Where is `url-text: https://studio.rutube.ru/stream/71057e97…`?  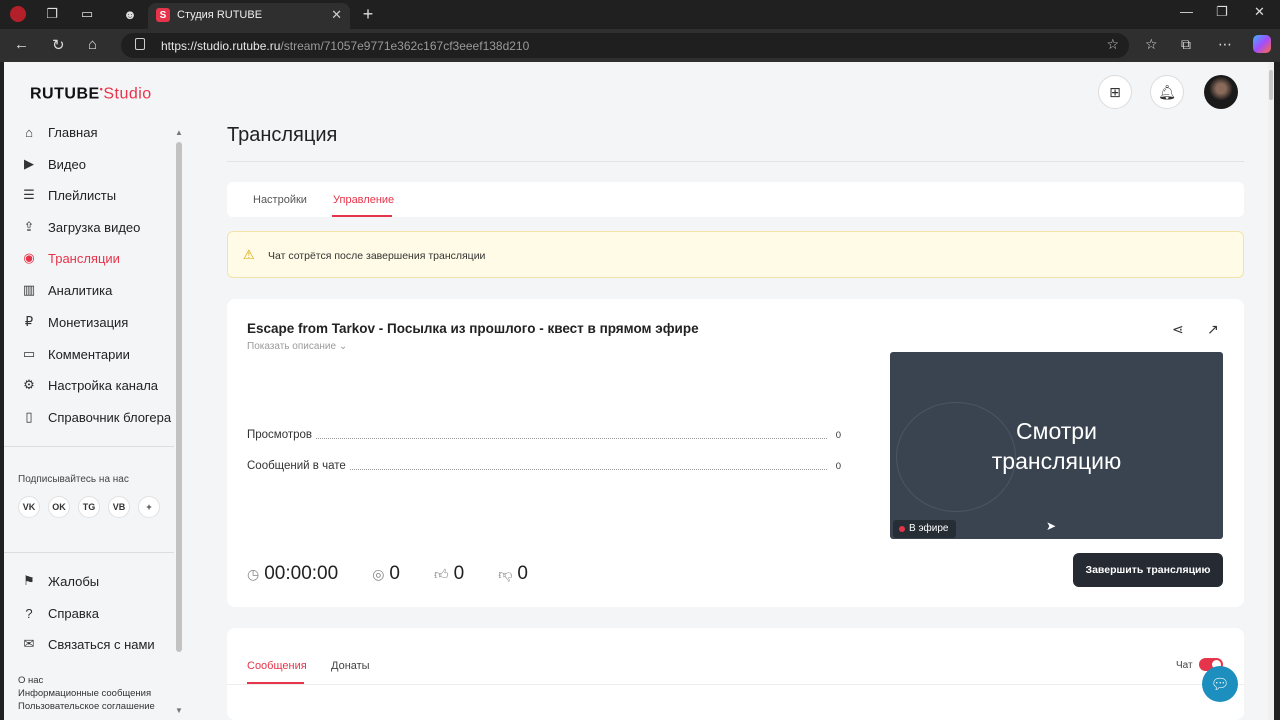
url-text: https://studio.rutube.ru/stream/71057e97… is located at coordinates (345, 46).